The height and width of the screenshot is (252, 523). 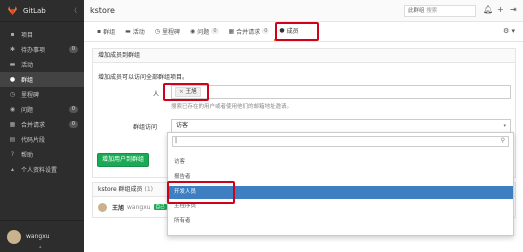 I want to click on people-input: × 王旭, so click(x=341, y=92).